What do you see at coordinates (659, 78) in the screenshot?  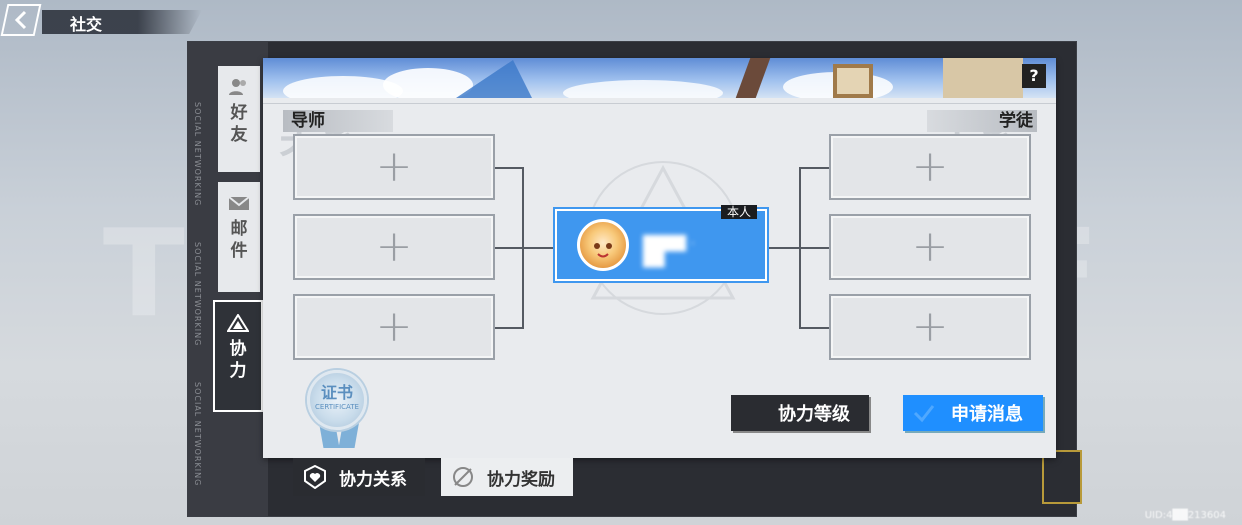 I see `banner-image: ?` at bounding box center [659, 78].